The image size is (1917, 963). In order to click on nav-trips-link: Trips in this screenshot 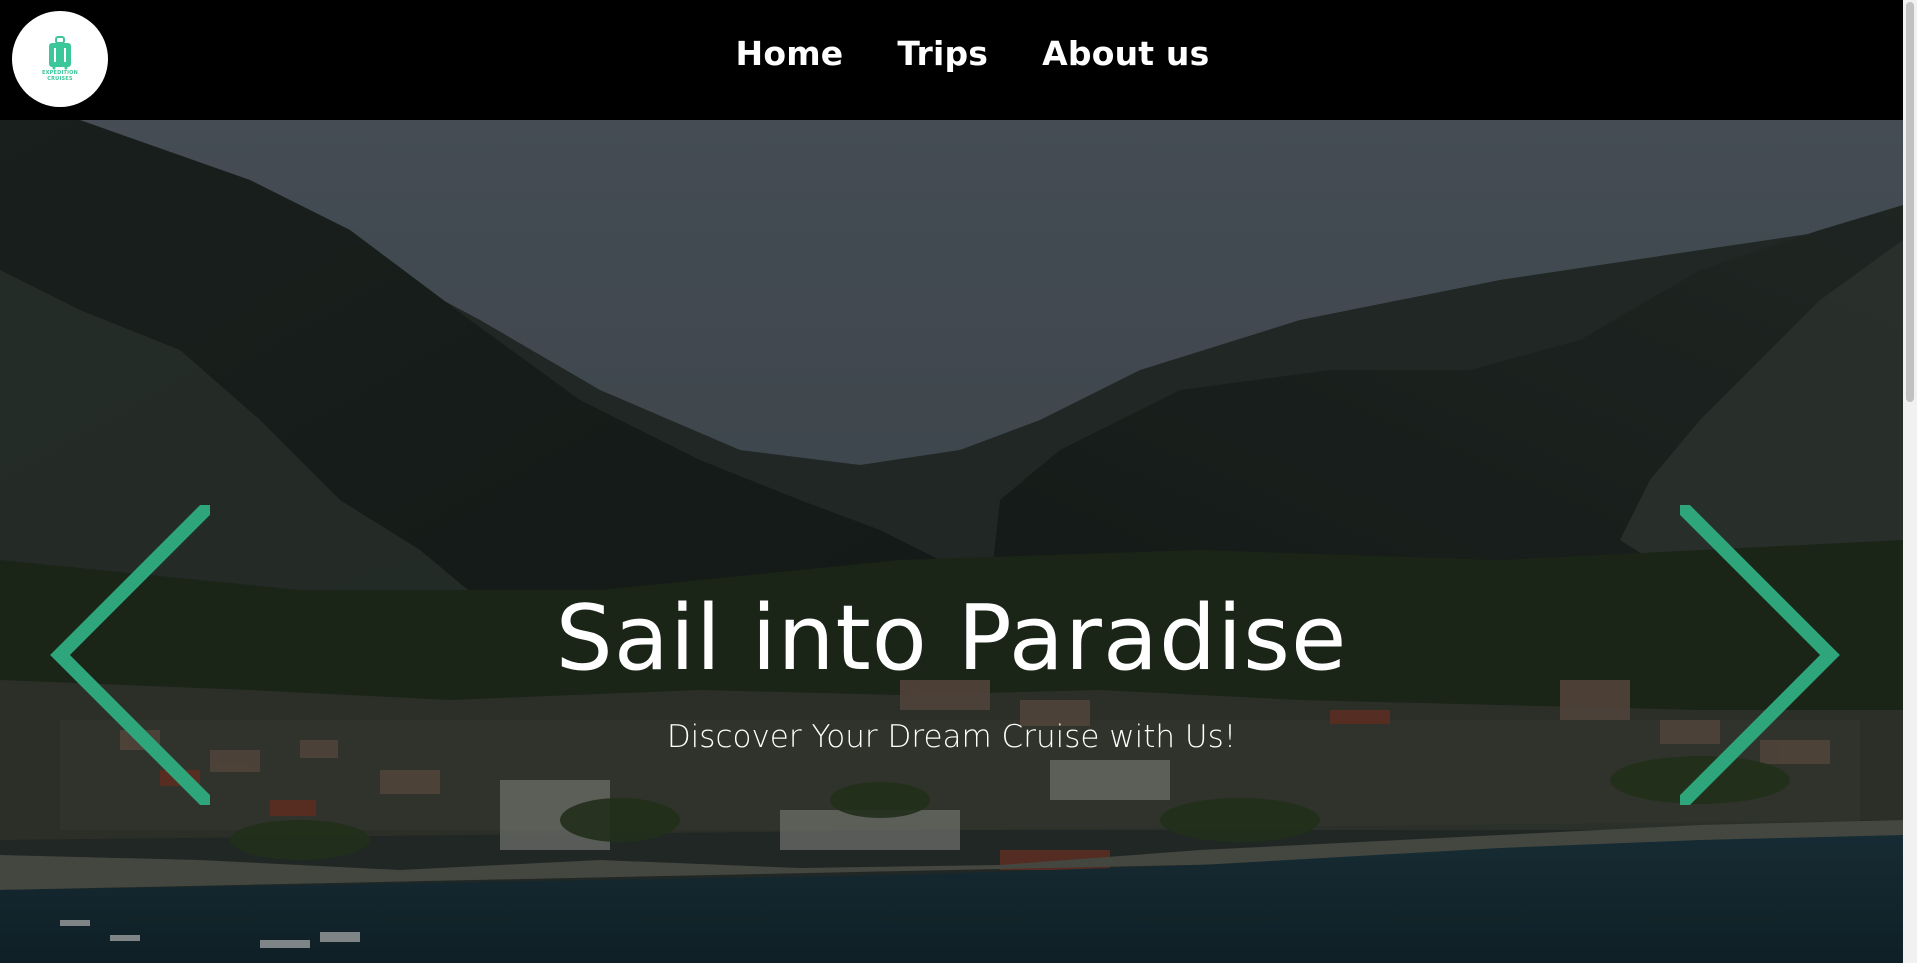, I will do `click(942, 53)`.